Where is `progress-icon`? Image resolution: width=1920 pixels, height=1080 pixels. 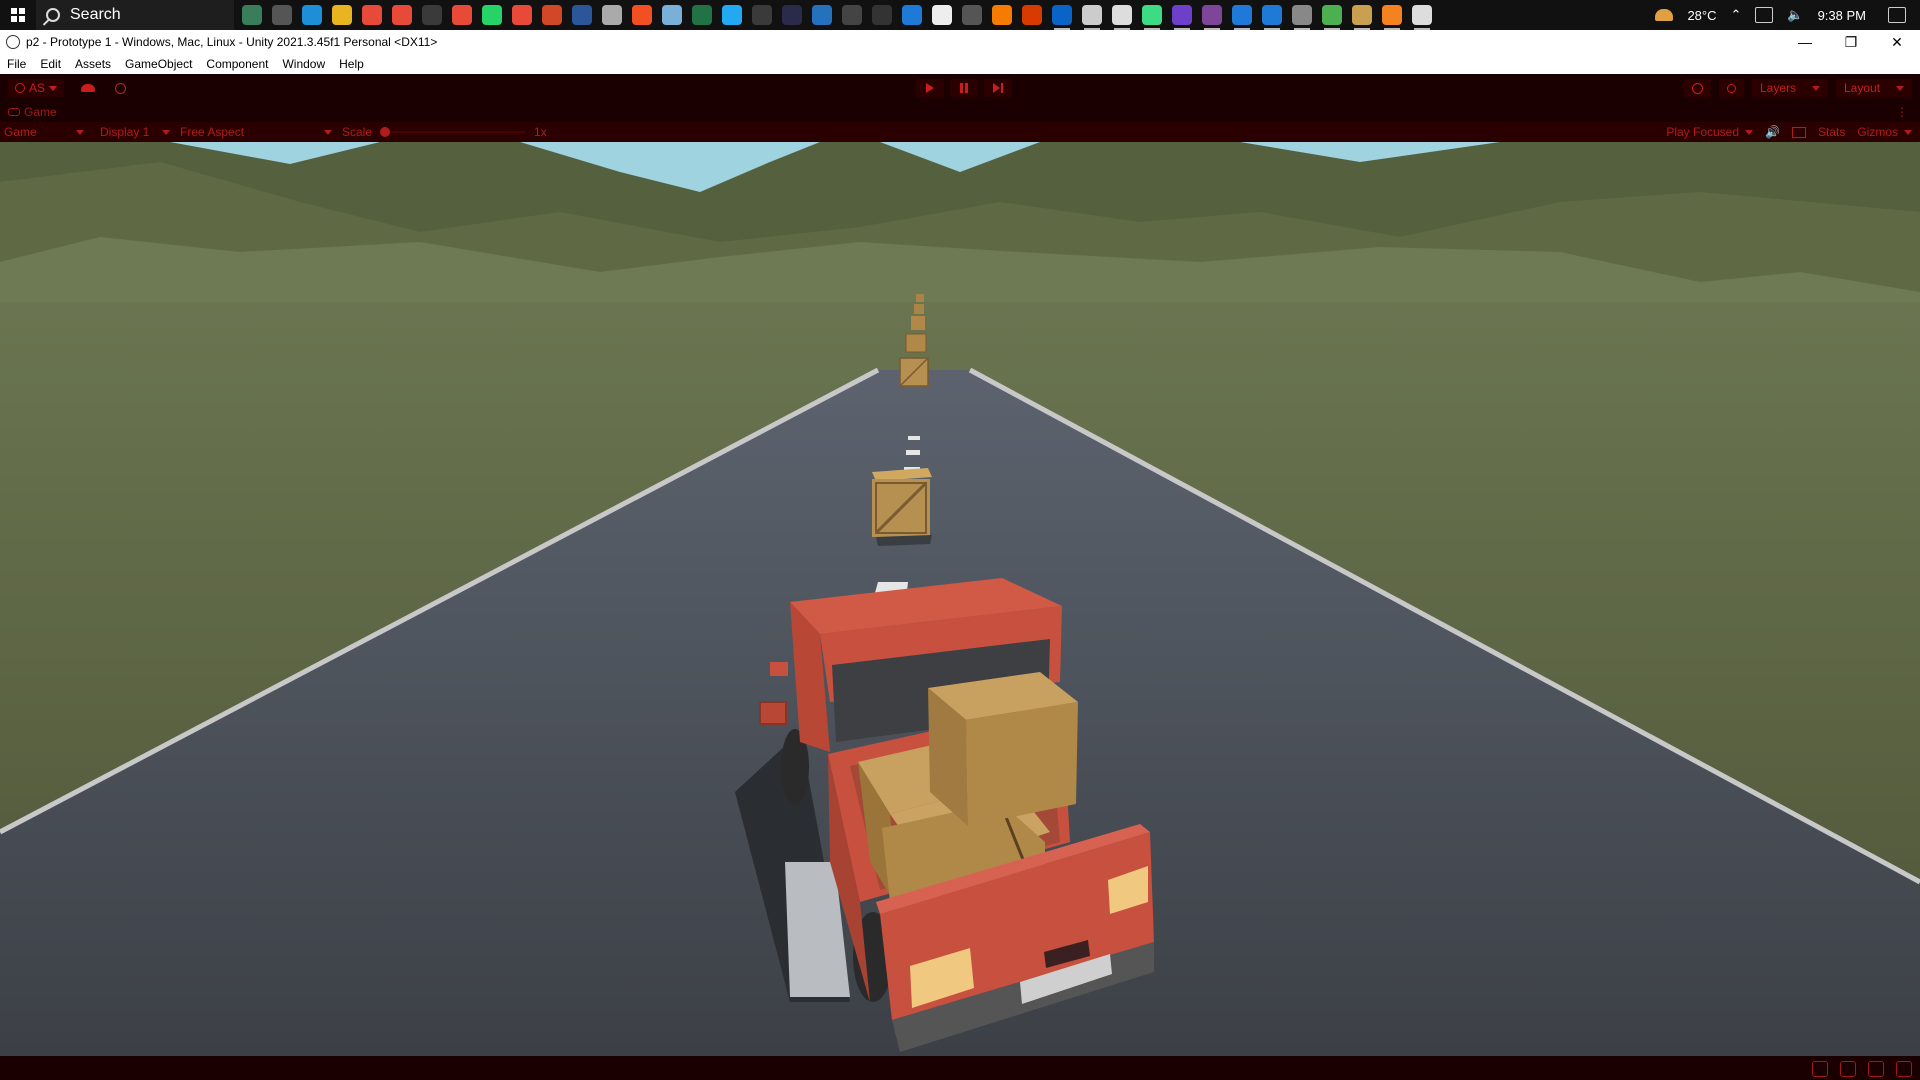 progress-icon is located at coordinates (1876, 1069).